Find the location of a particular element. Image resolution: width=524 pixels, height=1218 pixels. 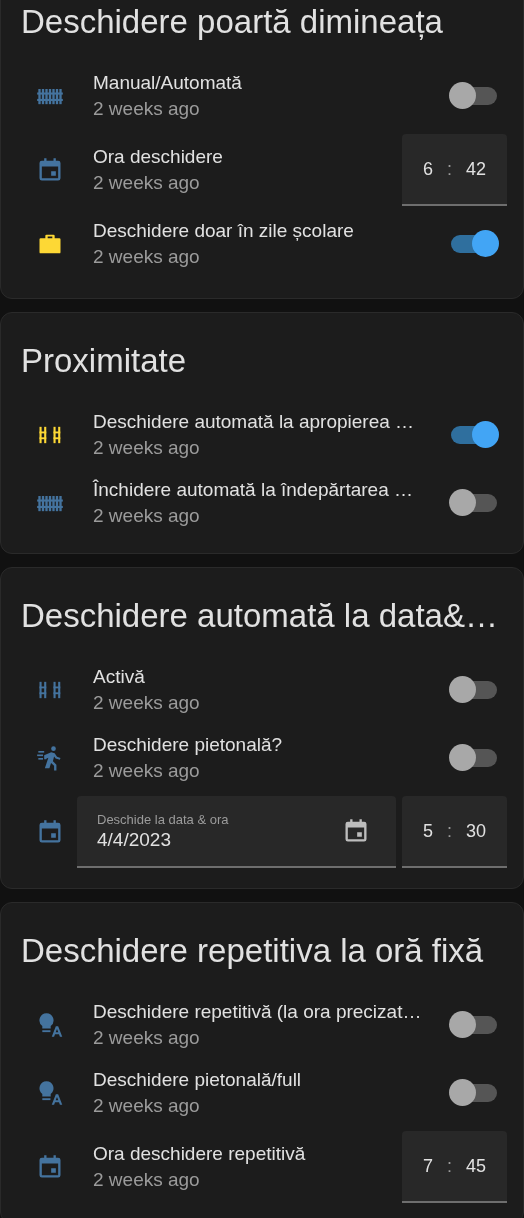

card-title: Proximitate is located at coordinates (104, 361).